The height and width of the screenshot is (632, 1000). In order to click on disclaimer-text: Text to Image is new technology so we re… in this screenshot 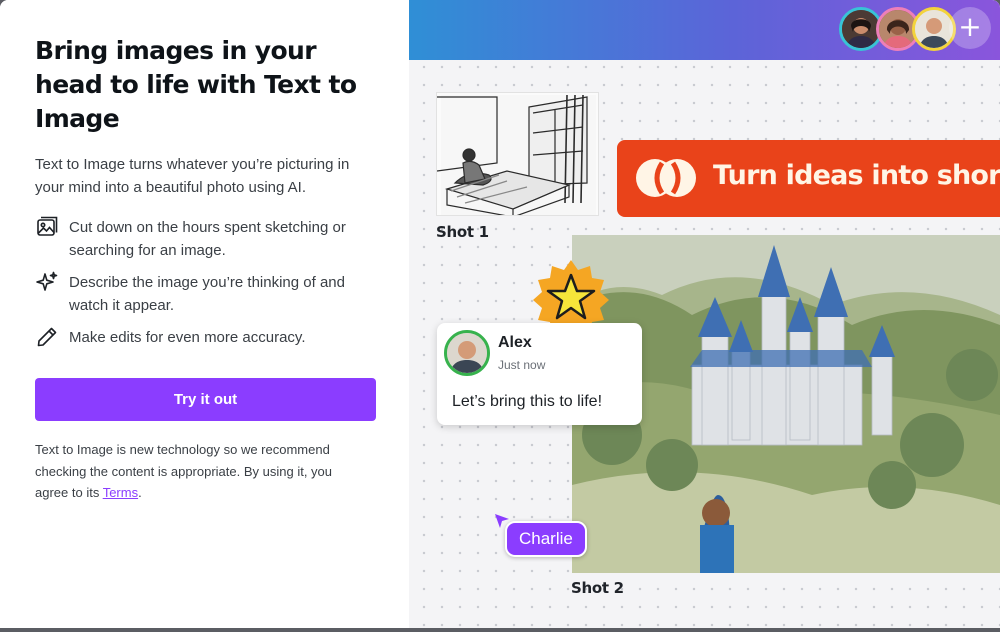, I will do `click(184, 471)`.